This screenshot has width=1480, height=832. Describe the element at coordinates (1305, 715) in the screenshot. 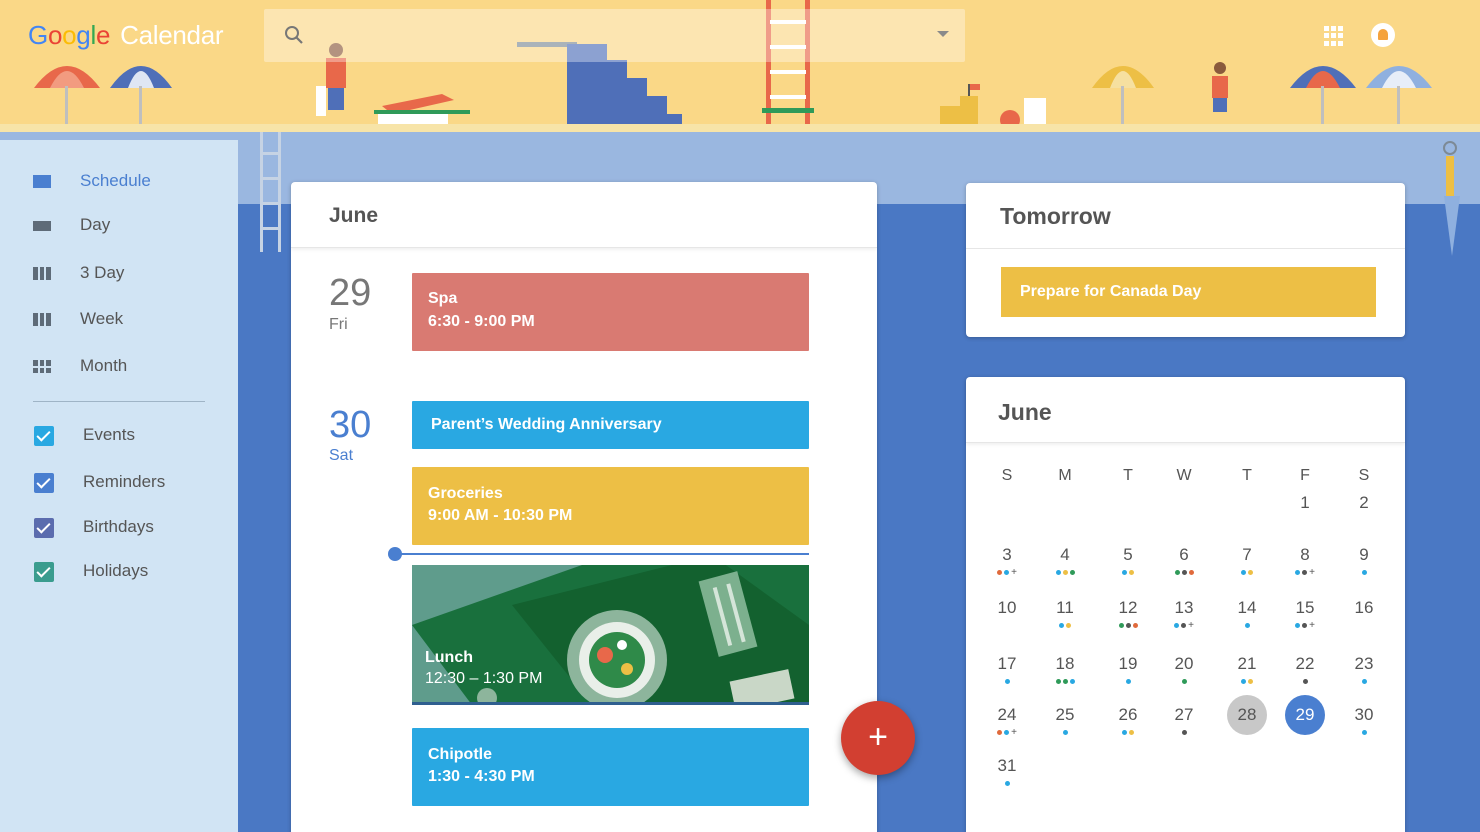

I see `mini-month-day: 29` at that location.